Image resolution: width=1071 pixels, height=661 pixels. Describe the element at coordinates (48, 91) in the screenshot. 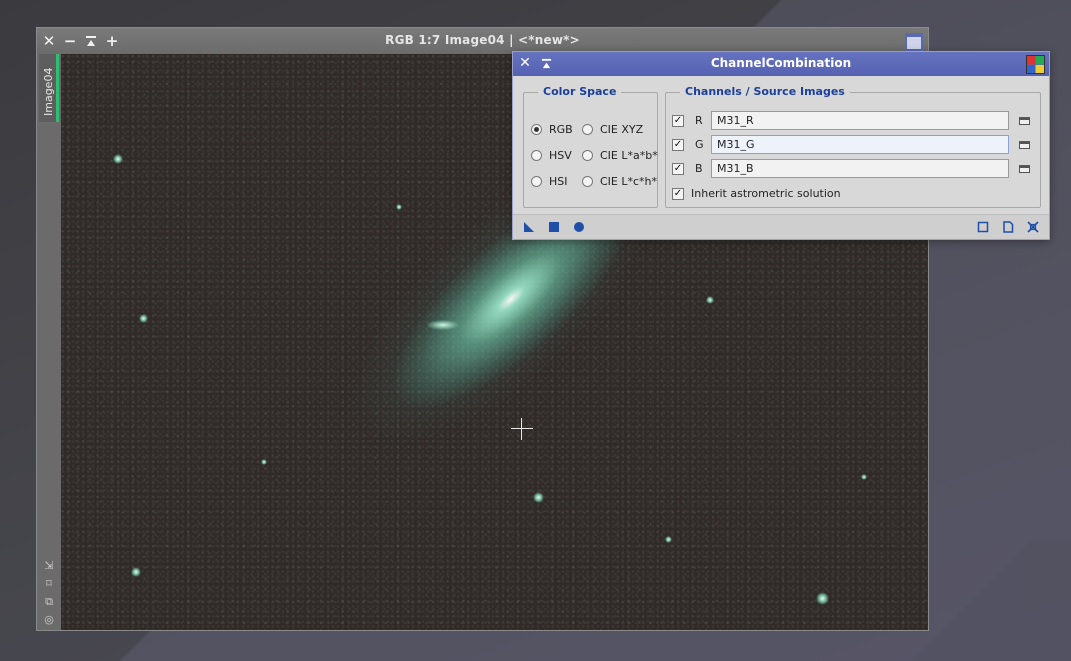

I see `image-tab-label: Image04` at that location.